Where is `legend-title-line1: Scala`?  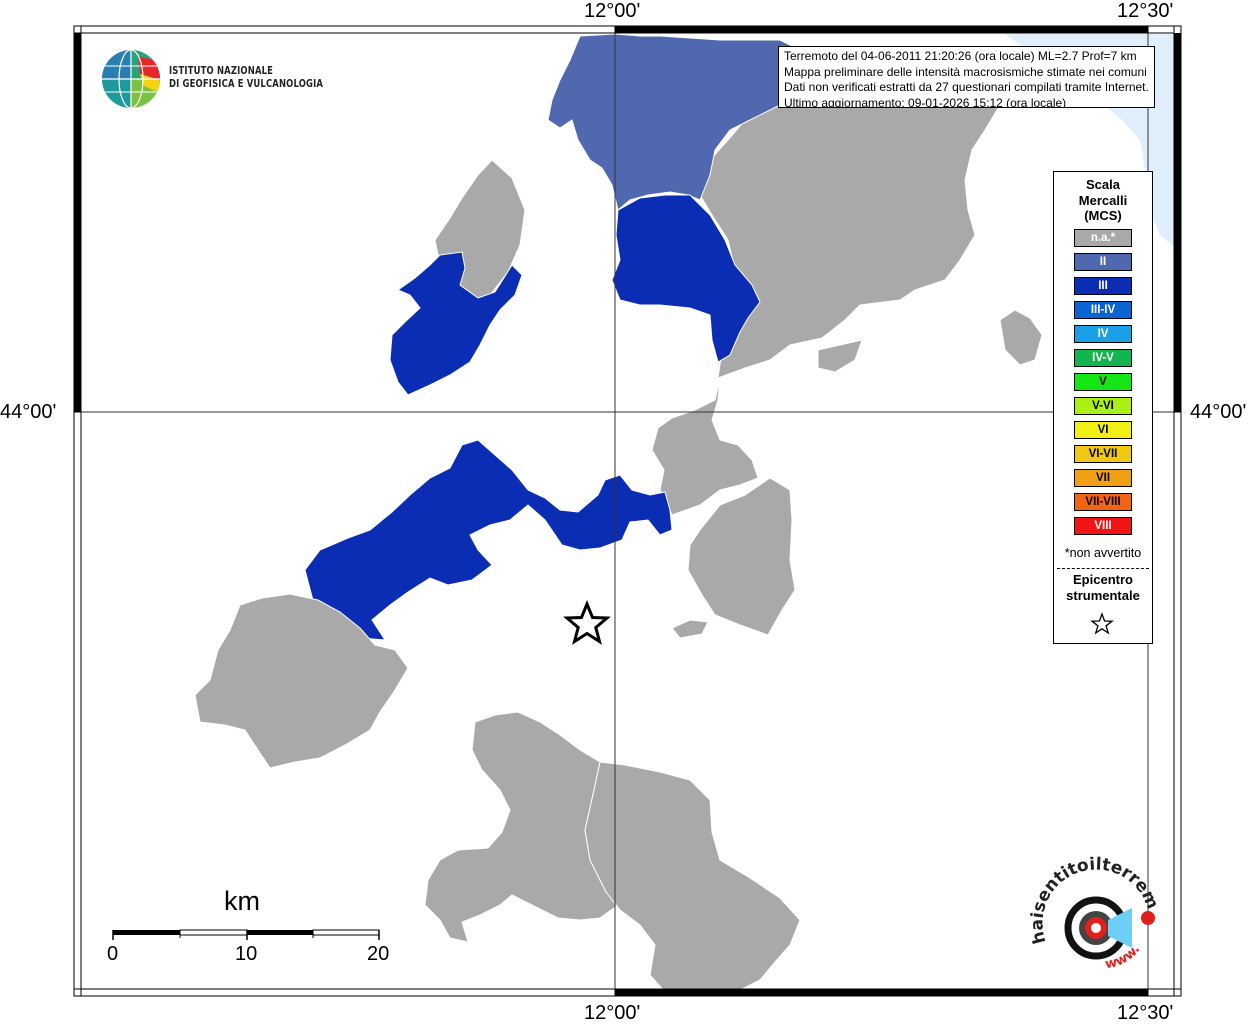 legend-title-line1: Scala is located at coordinates (1103, 184).